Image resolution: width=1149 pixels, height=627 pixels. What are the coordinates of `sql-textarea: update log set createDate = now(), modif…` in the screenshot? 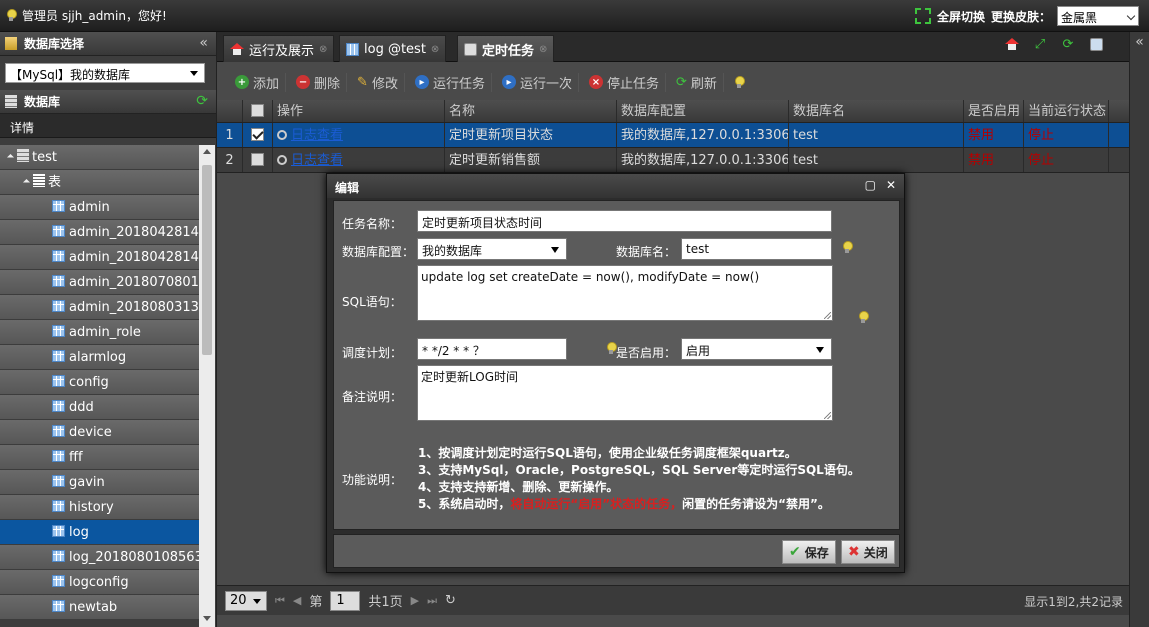 It's located at (625, 293).